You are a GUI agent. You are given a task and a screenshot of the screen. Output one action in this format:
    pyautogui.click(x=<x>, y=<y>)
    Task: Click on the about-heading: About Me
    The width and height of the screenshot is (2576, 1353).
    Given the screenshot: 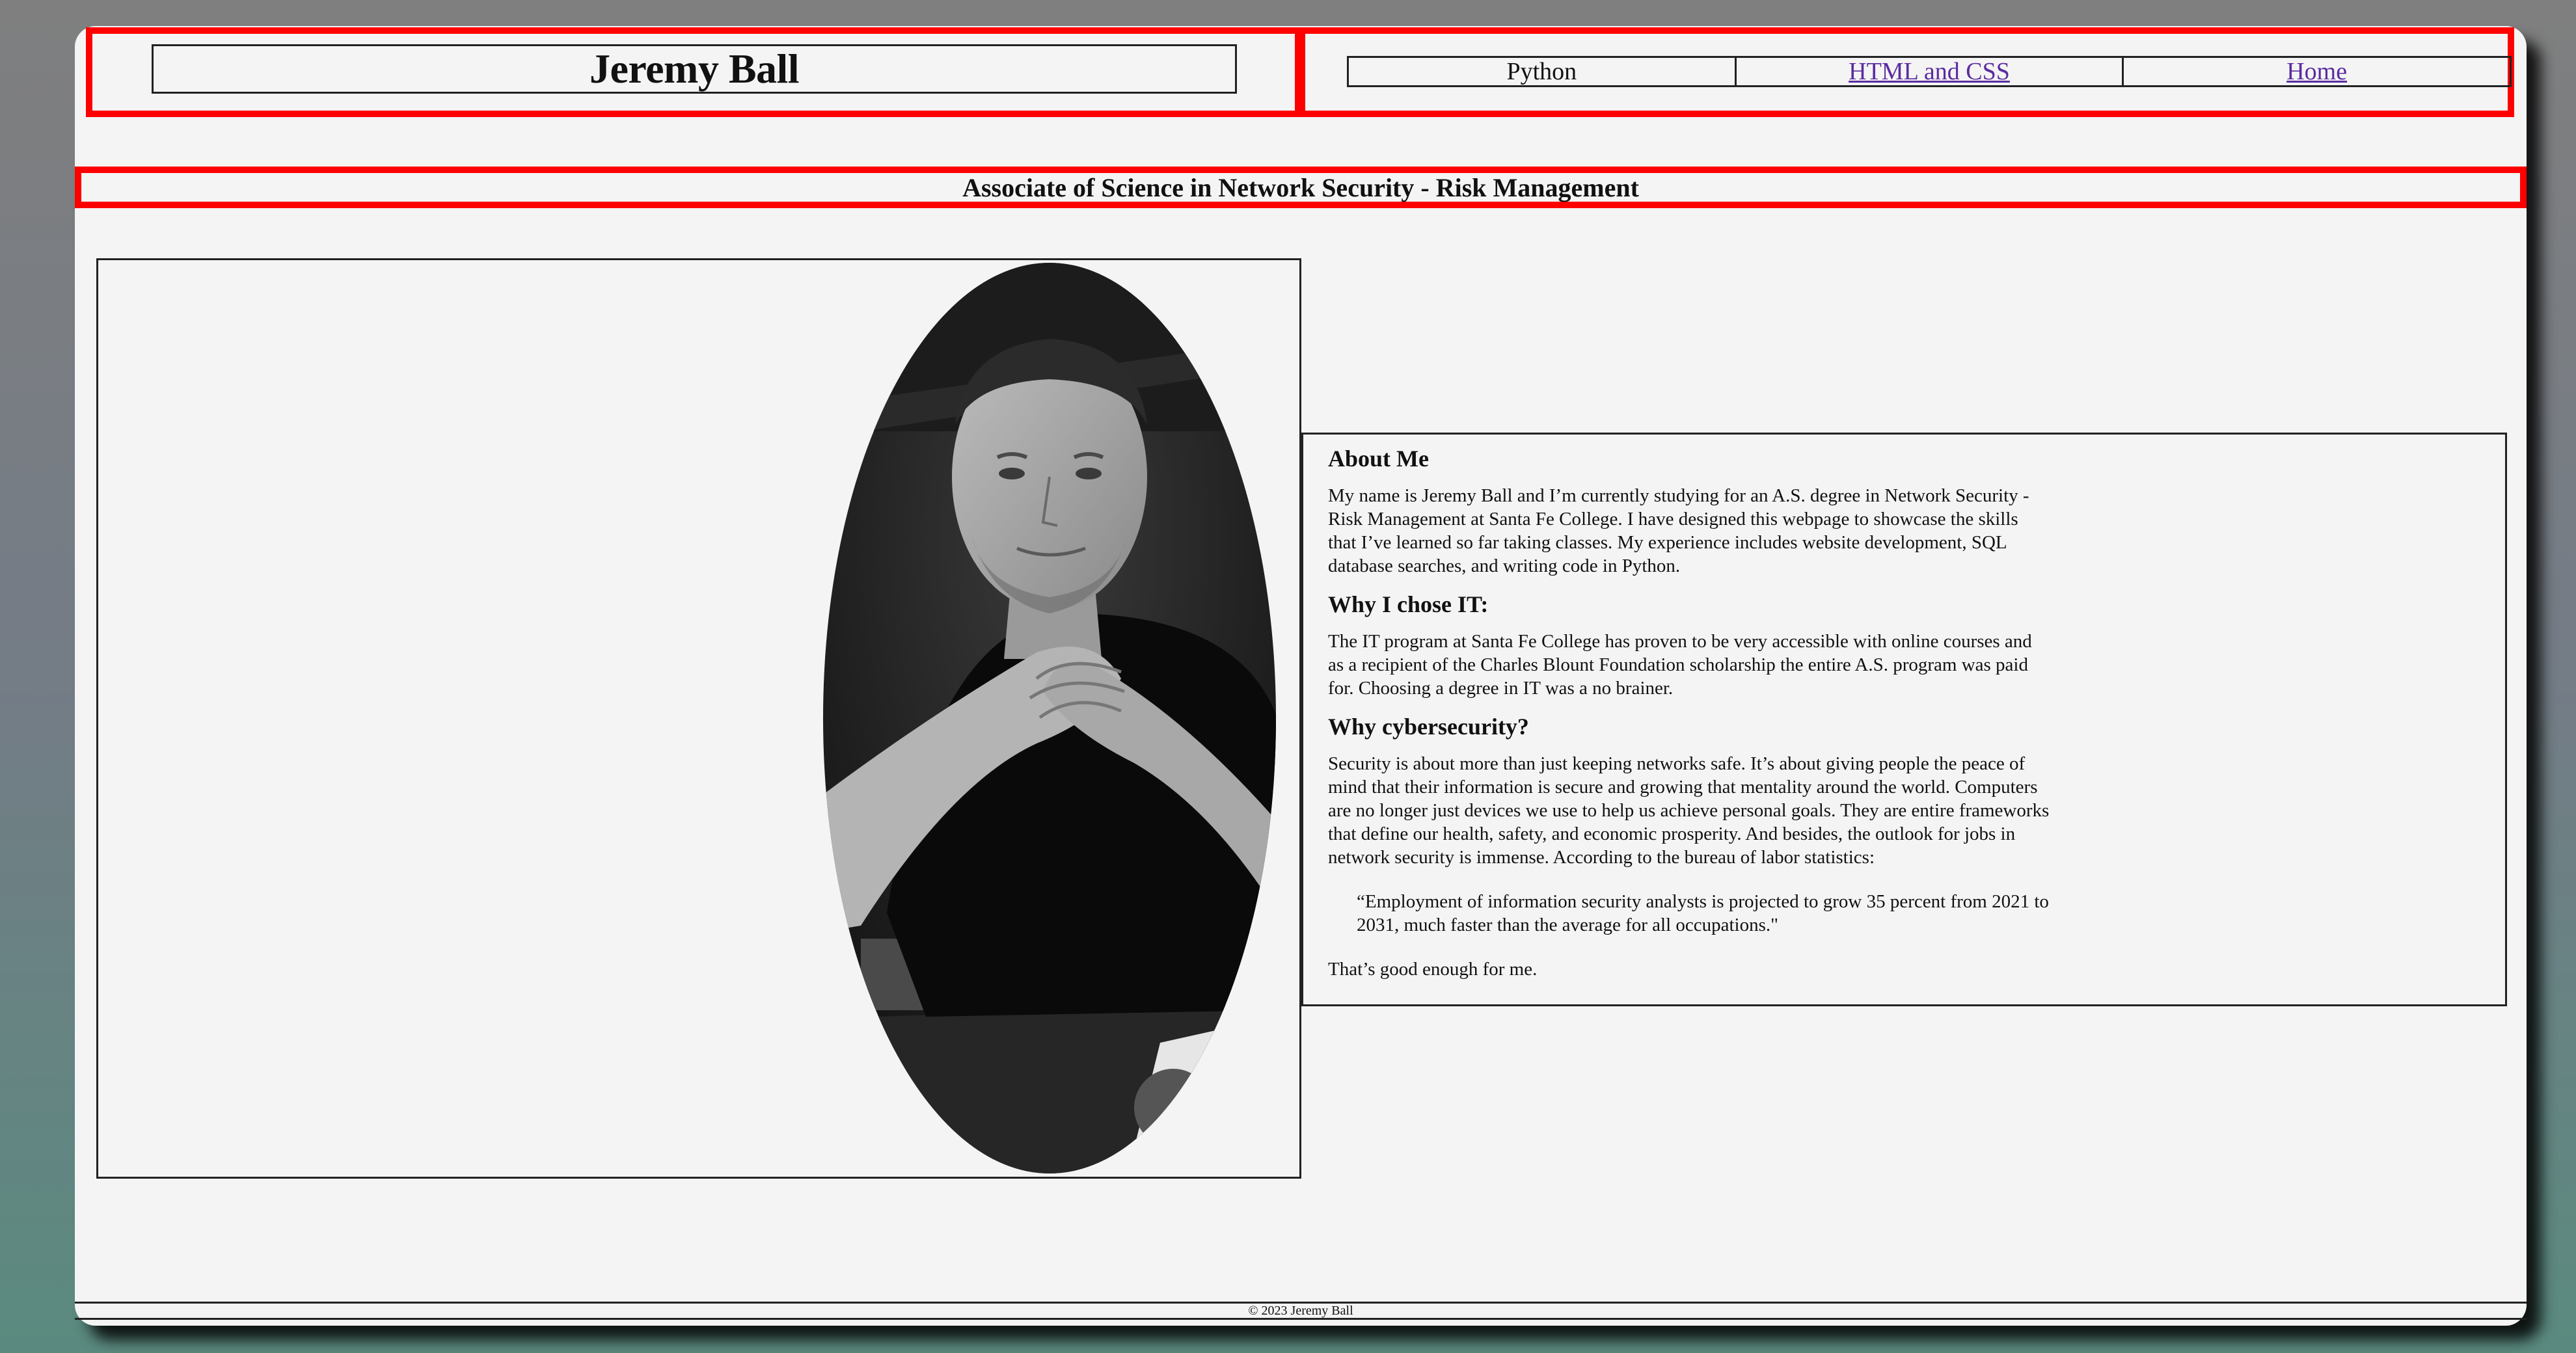 What is the action you would take?
    pyautogui.click(x=1378, y=459)
    